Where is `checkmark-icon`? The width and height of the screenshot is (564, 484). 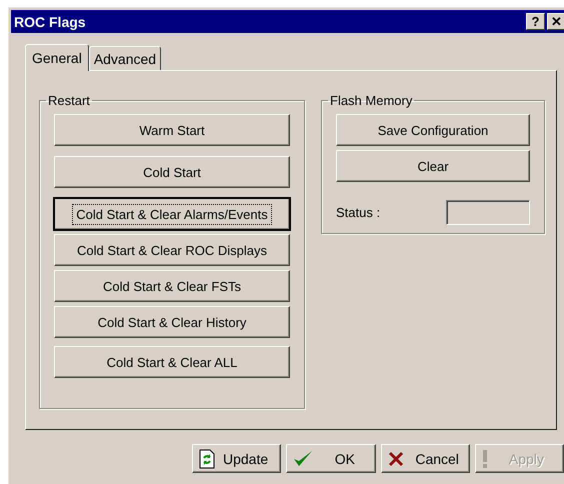
checkmark-icon is located at coordinates (303, 459).